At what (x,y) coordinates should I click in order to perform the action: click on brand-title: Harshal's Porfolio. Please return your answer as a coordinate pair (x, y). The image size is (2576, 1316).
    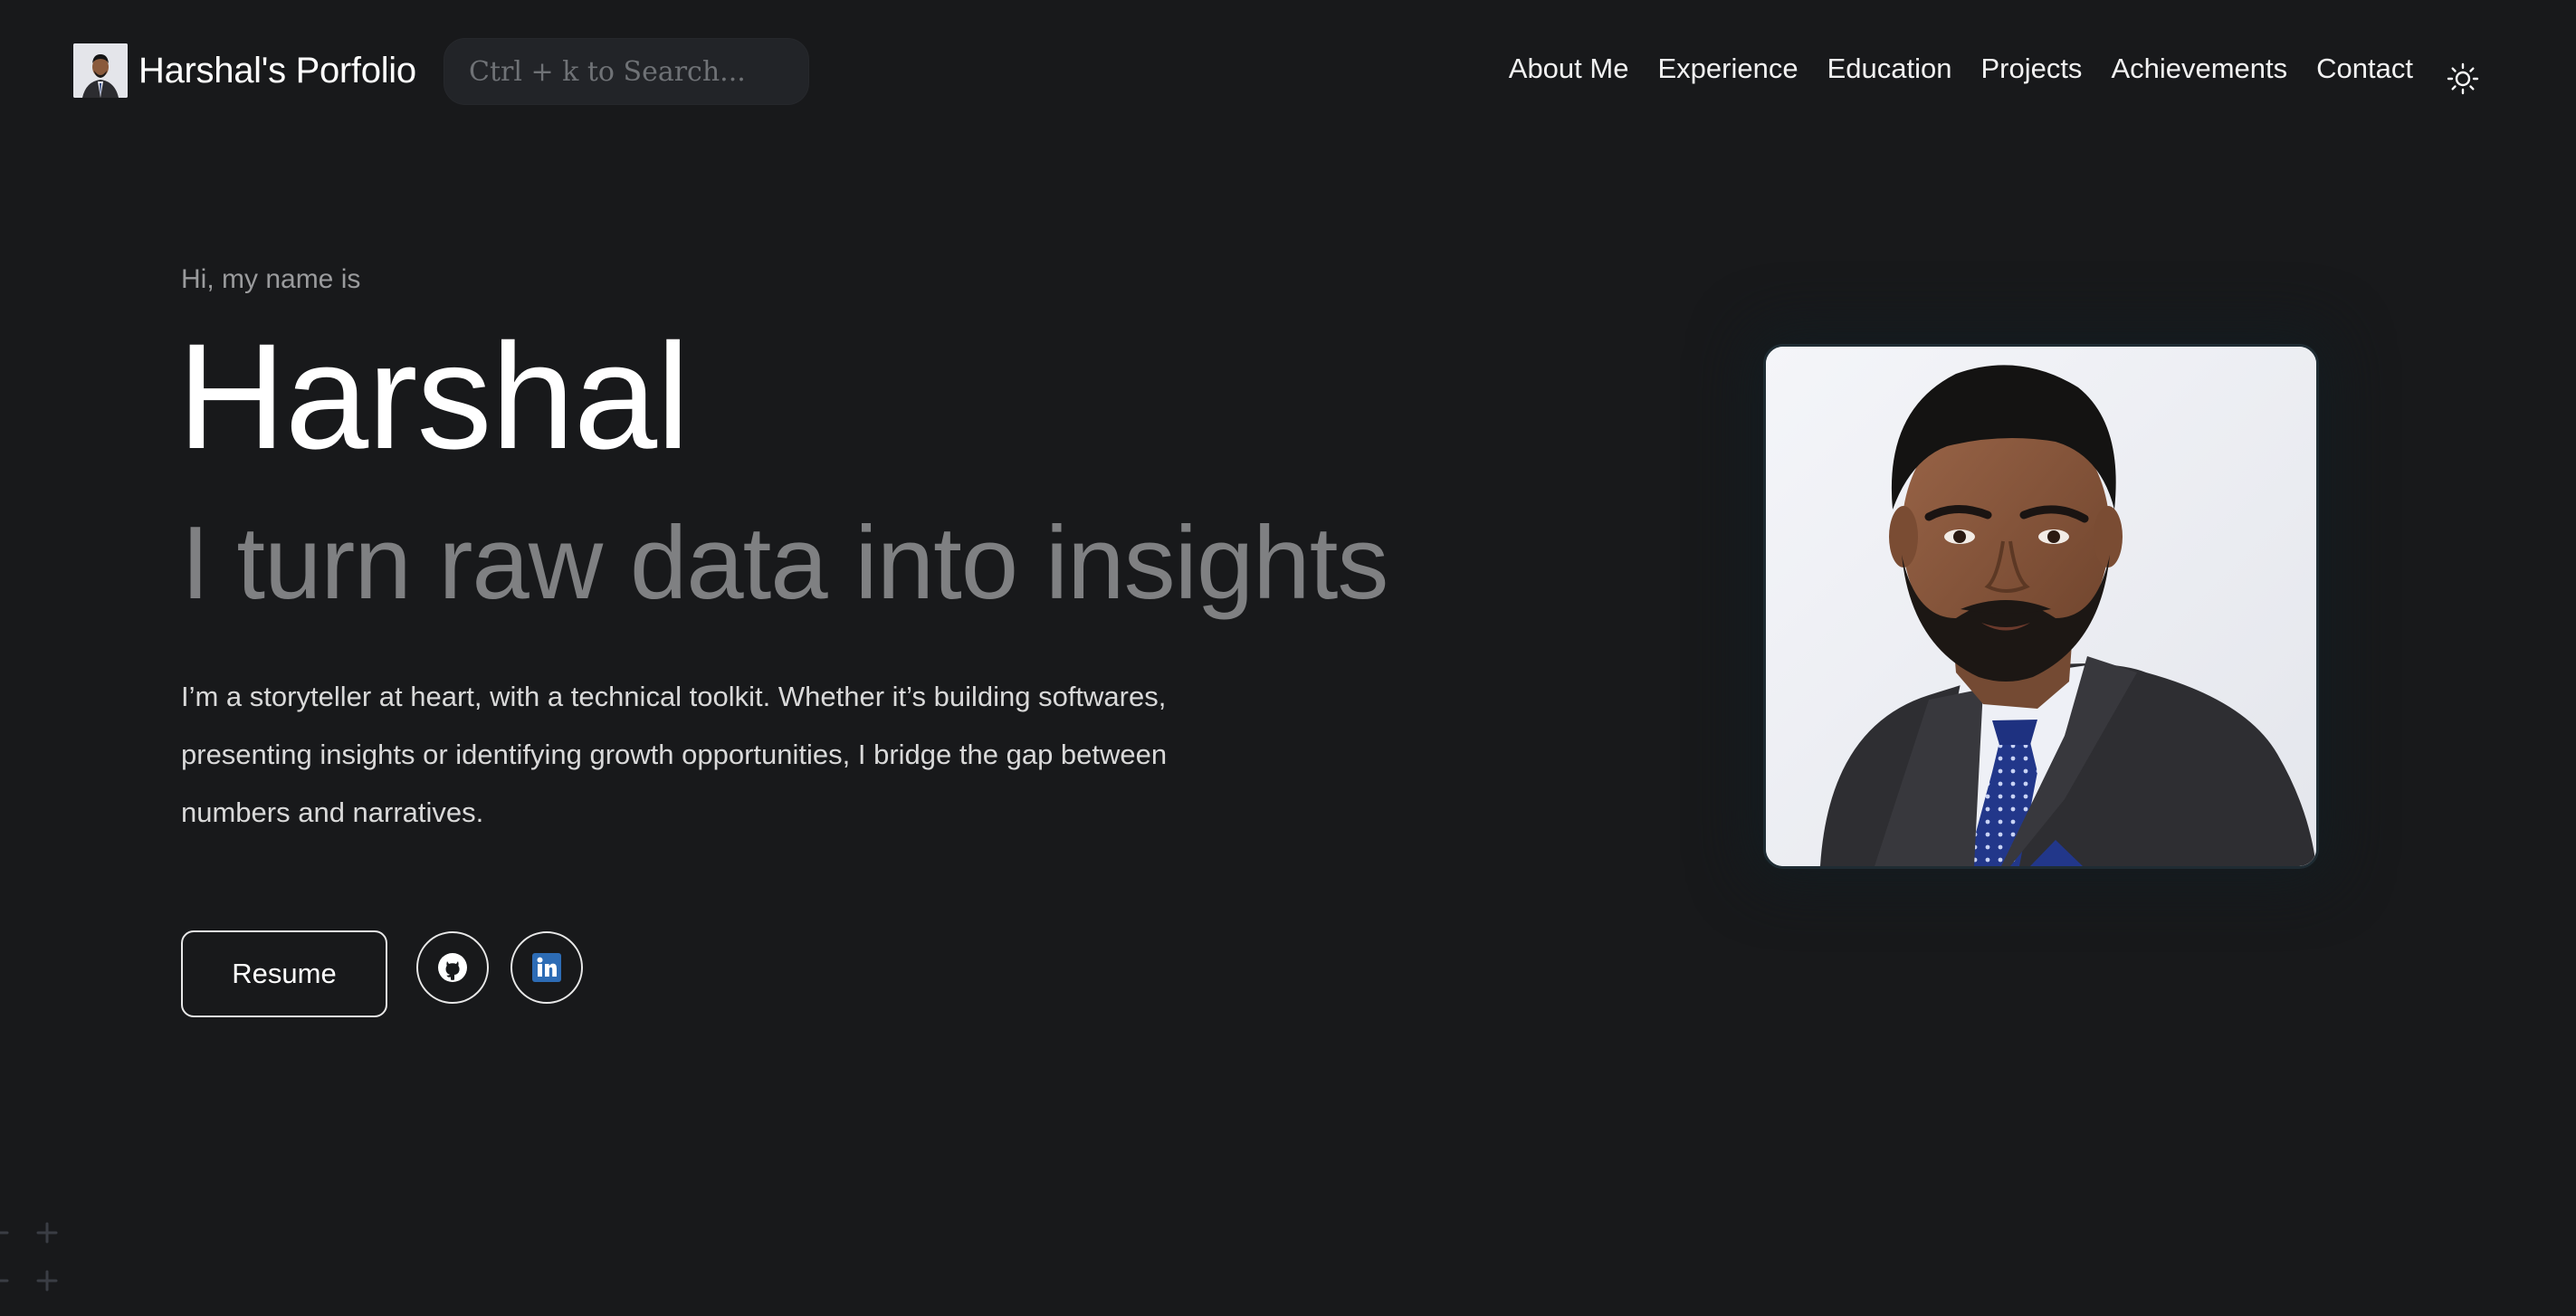
    Looking at the image, I should click on (277, 70).